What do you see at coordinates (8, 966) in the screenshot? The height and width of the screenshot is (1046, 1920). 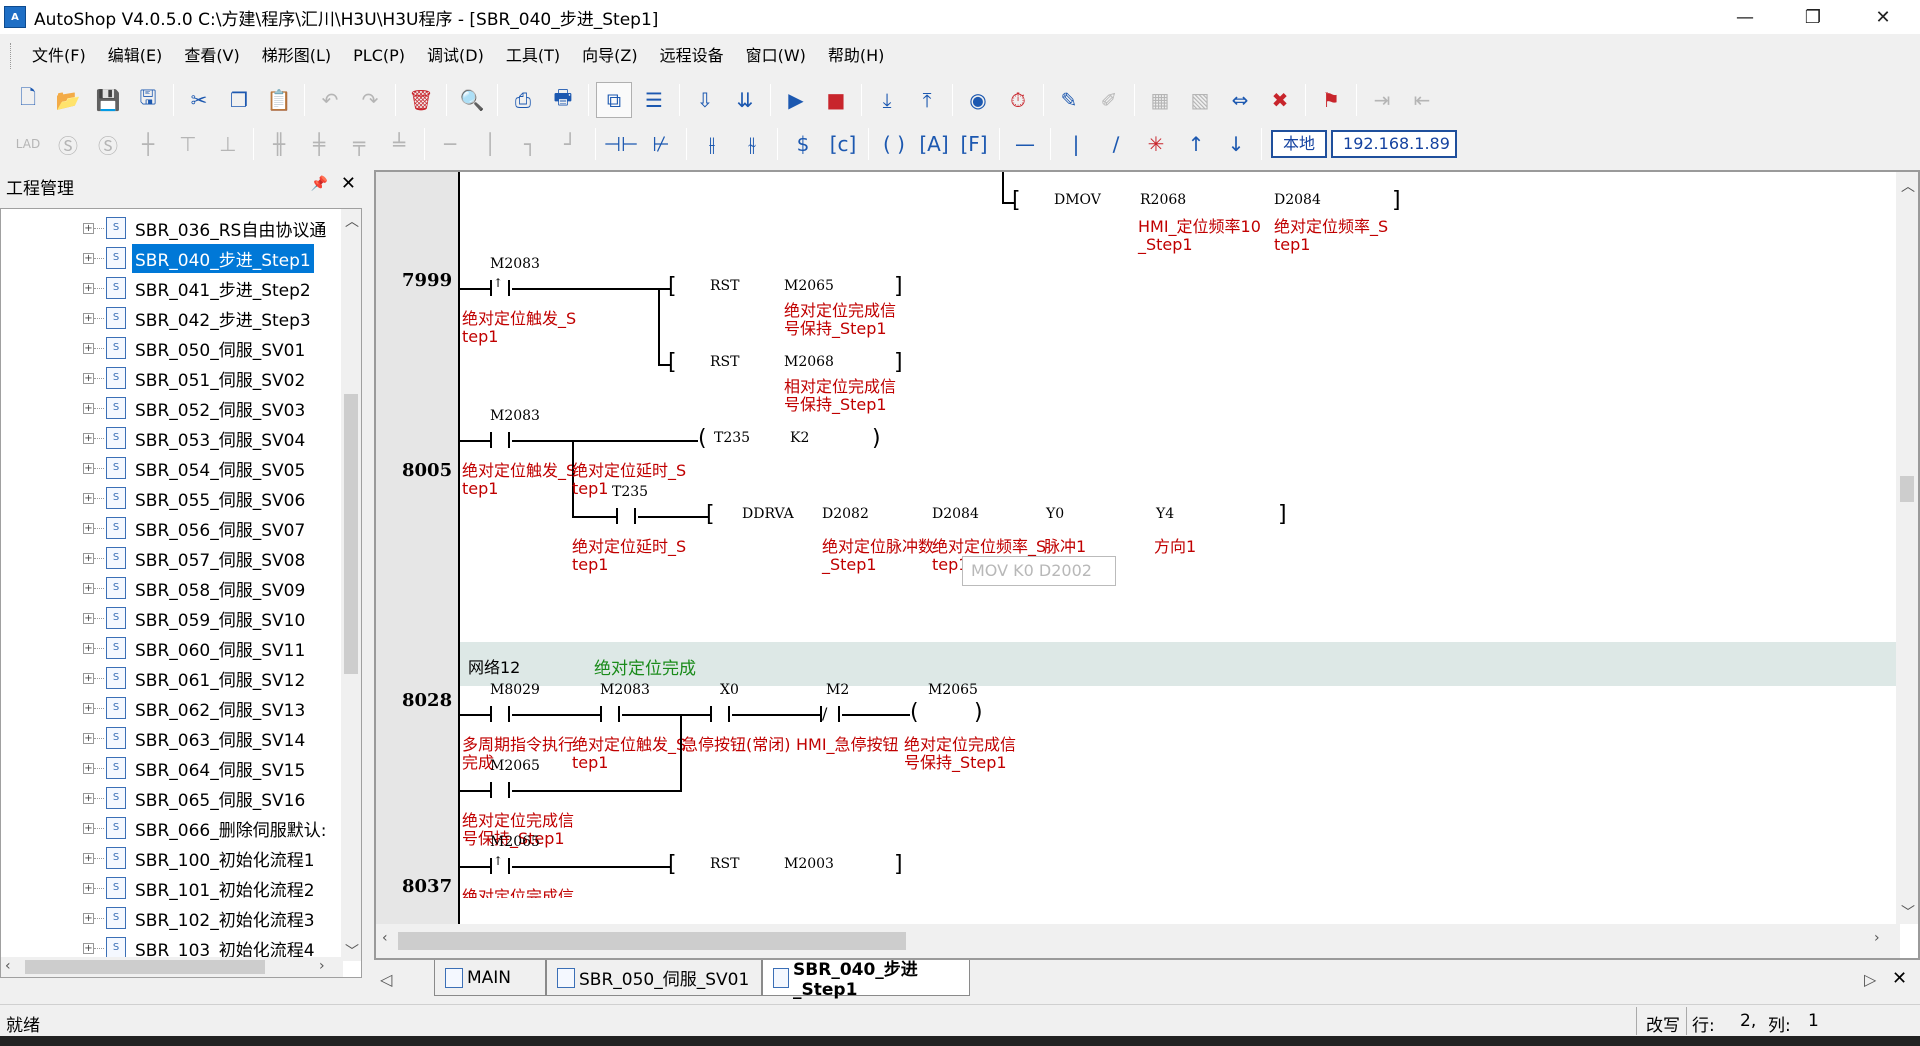 I see `scroll-left-icon: ‹` at bounding box center [8, 966].